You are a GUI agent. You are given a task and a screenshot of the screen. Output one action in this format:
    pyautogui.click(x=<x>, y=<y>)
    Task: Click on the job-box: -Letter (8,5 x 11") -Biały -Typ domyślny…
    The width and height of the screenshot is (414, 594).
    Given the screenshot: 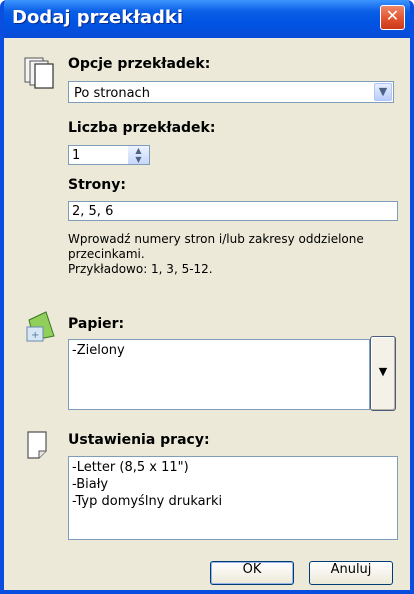 What is the action you would take?
    pyautogui.click(x=233, y=498)
    